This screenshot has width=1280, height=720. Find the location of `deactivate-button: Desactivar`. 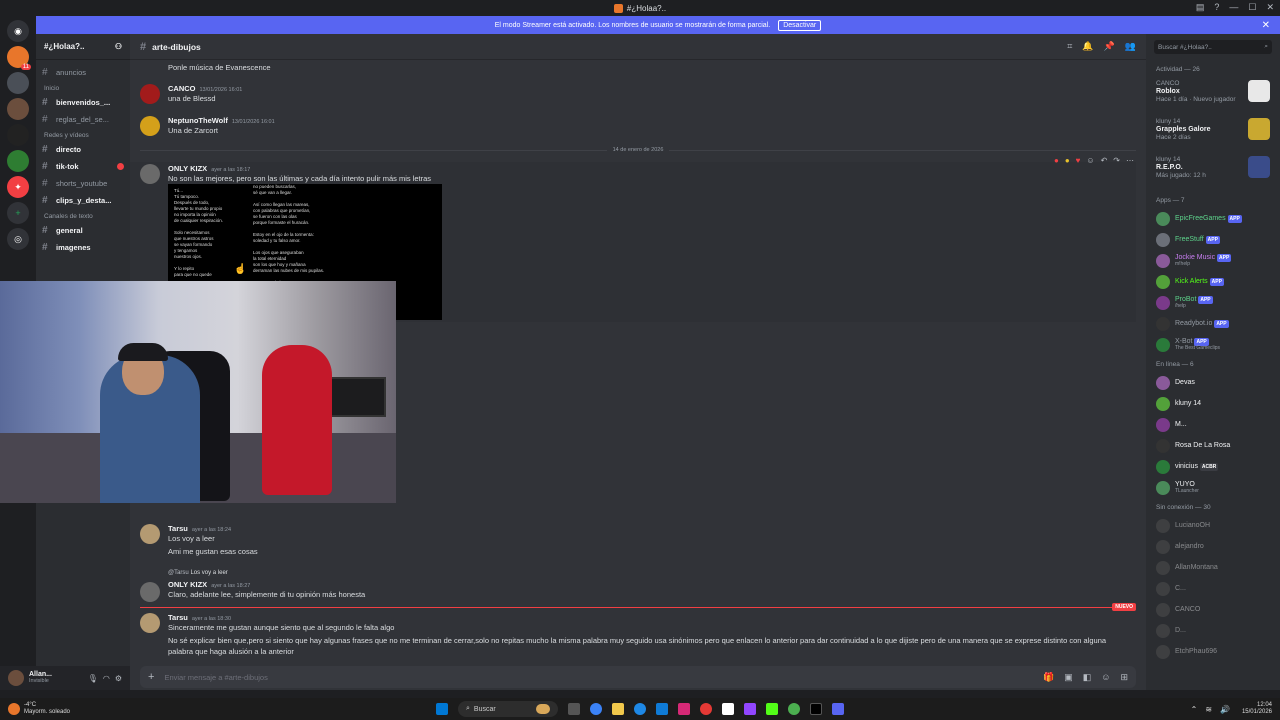

deactivate-button: Desactivar is located at coordinates (800, 25).